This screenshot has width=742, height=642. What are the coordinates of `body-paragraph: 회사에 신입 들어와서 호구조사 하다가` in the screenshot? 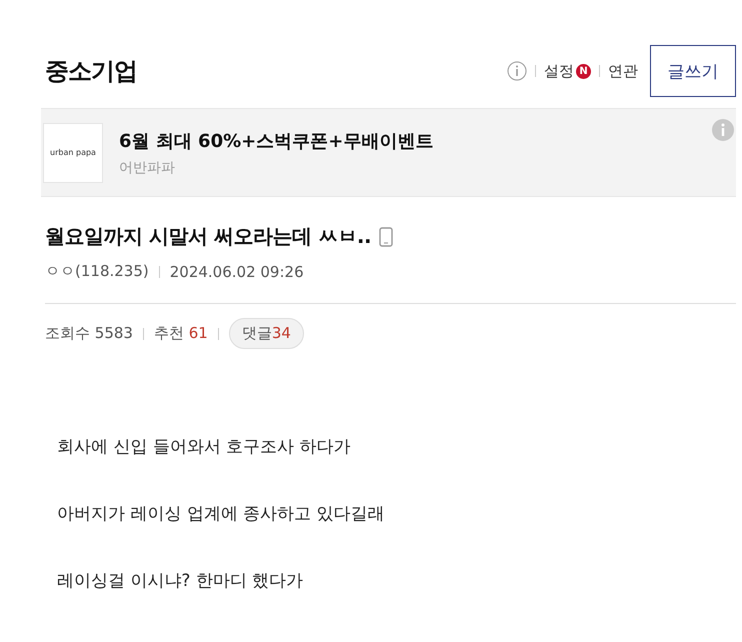 It's located at (204, 447).